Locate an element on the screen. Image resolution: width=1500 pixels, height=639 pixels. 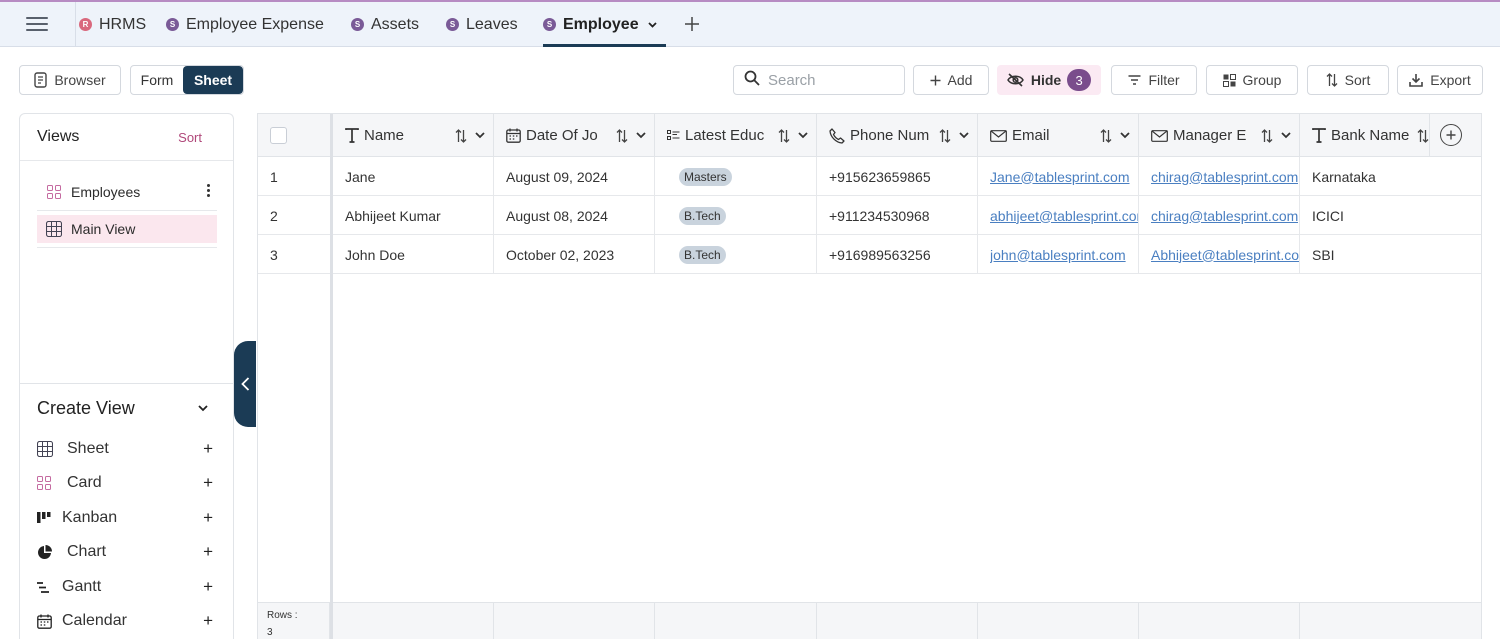
sort-button: Sort is located at coordinates (1348, 80).